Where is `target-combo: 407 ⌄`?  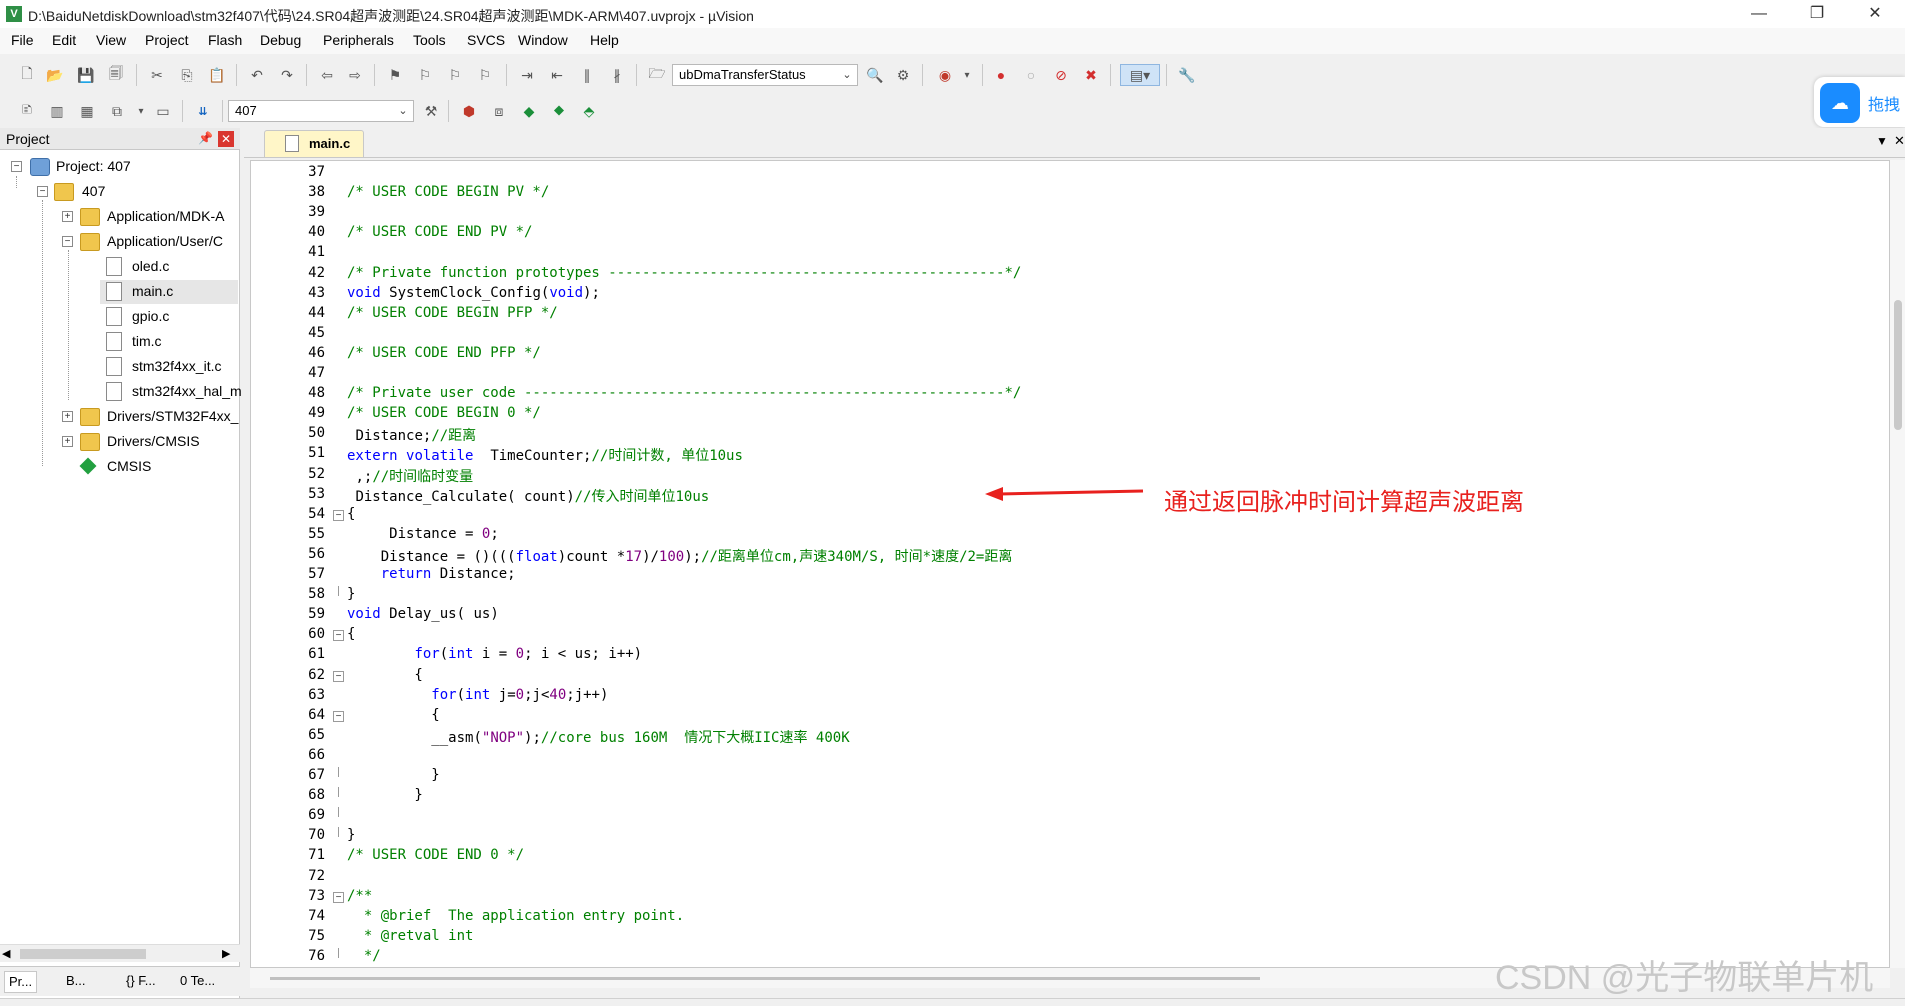
target-combo: 407 ⌄ is located at coordinates (321, 111).